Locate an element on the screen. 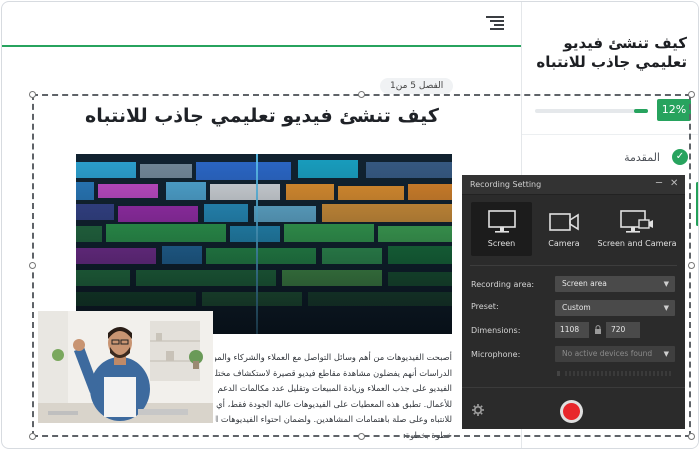  width-input: 1108 is located at coordinates (572, 330).